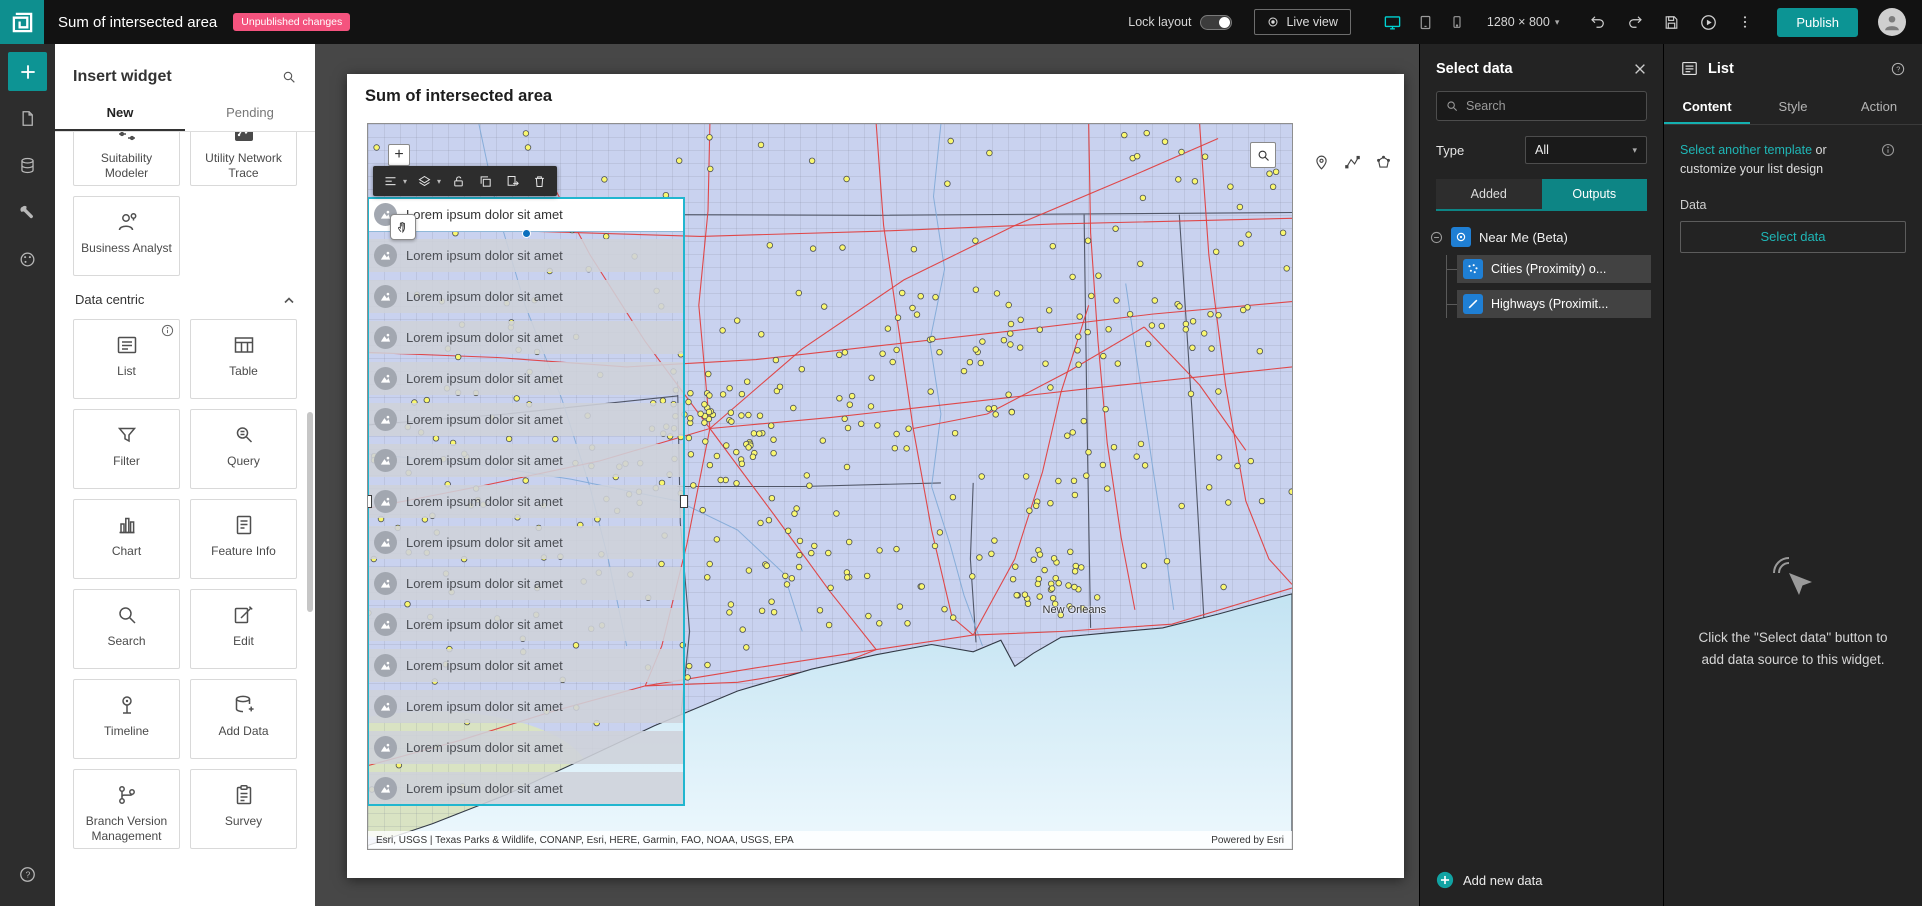 The width and height of the screenshot is (1922, 906). What do you see at coordinates (126, 539) in the screenshot?
I see `widget-card-chart: Chart` at bounding box center [126, 539].